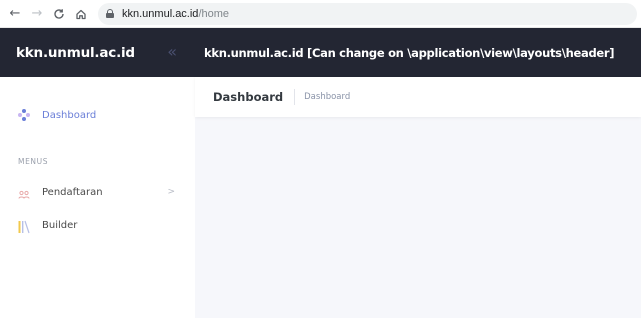 This screenshot has height=318, width=641. What do you see at coordinates (171, 192) in the screenshot?
I see `chevron-right-icon: >` at bounding box center [171, 192].